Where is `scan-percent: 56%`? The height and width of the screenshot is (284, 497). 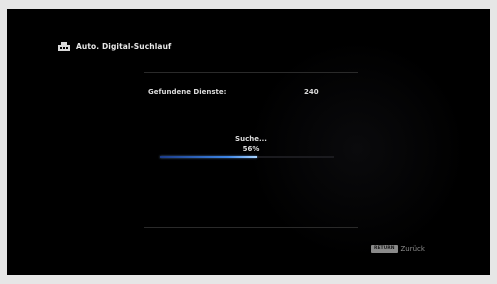
scan-percent: 56% is located at coordinates (251, 149).